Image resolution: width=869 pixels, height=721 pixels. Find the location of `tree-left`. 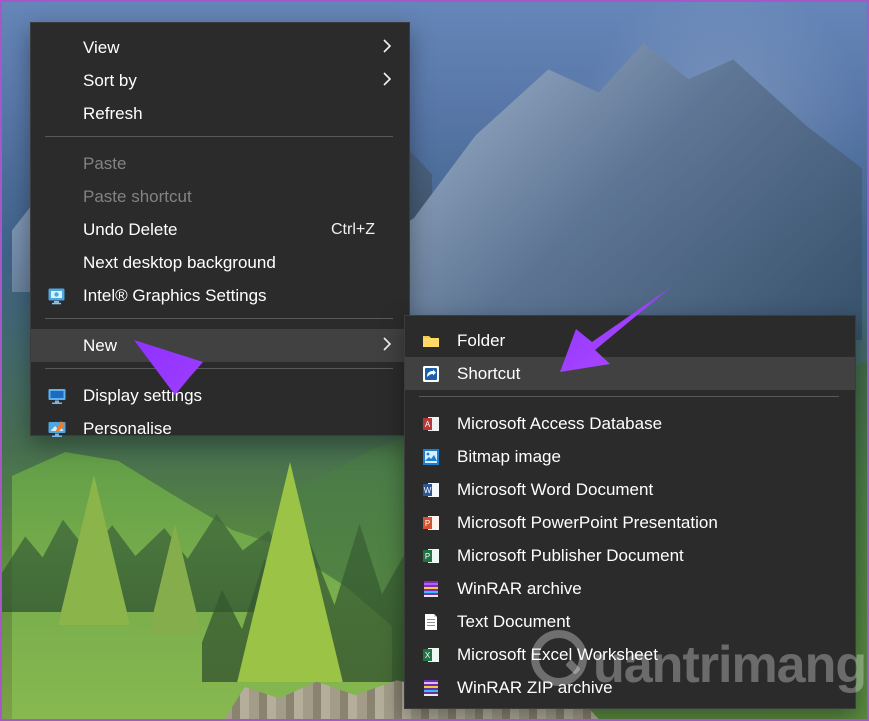

tree-left is located at coordinates (94, 550).